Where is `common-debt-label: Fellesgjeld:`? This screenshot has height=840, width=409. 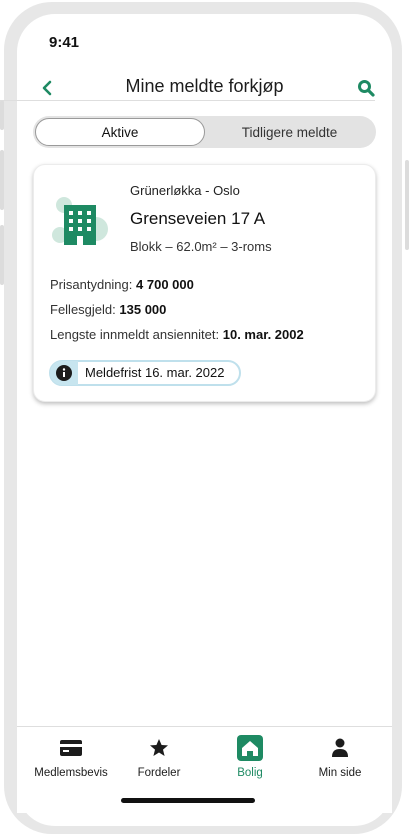
common-debt-label: Fellesgjeld: is located at coordinates (83, 309).